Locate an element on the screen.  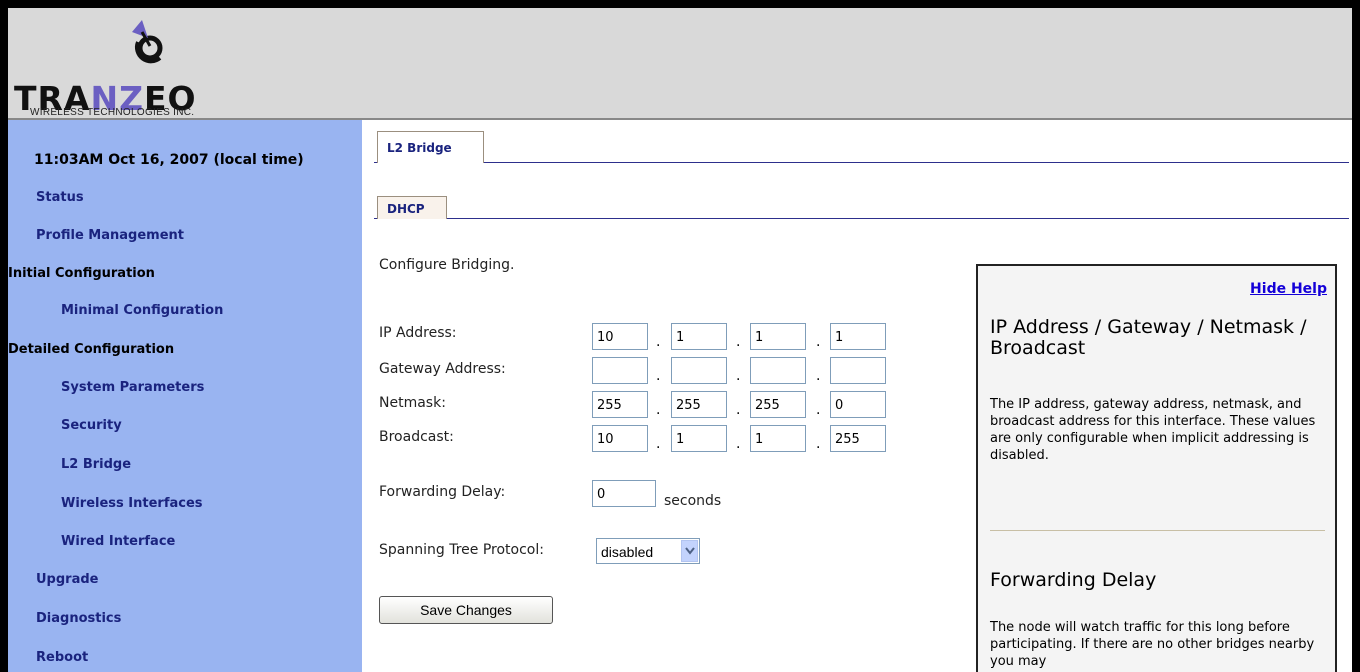
sidebar-item-reboot: Reboot is located at coordinates (62, 657).